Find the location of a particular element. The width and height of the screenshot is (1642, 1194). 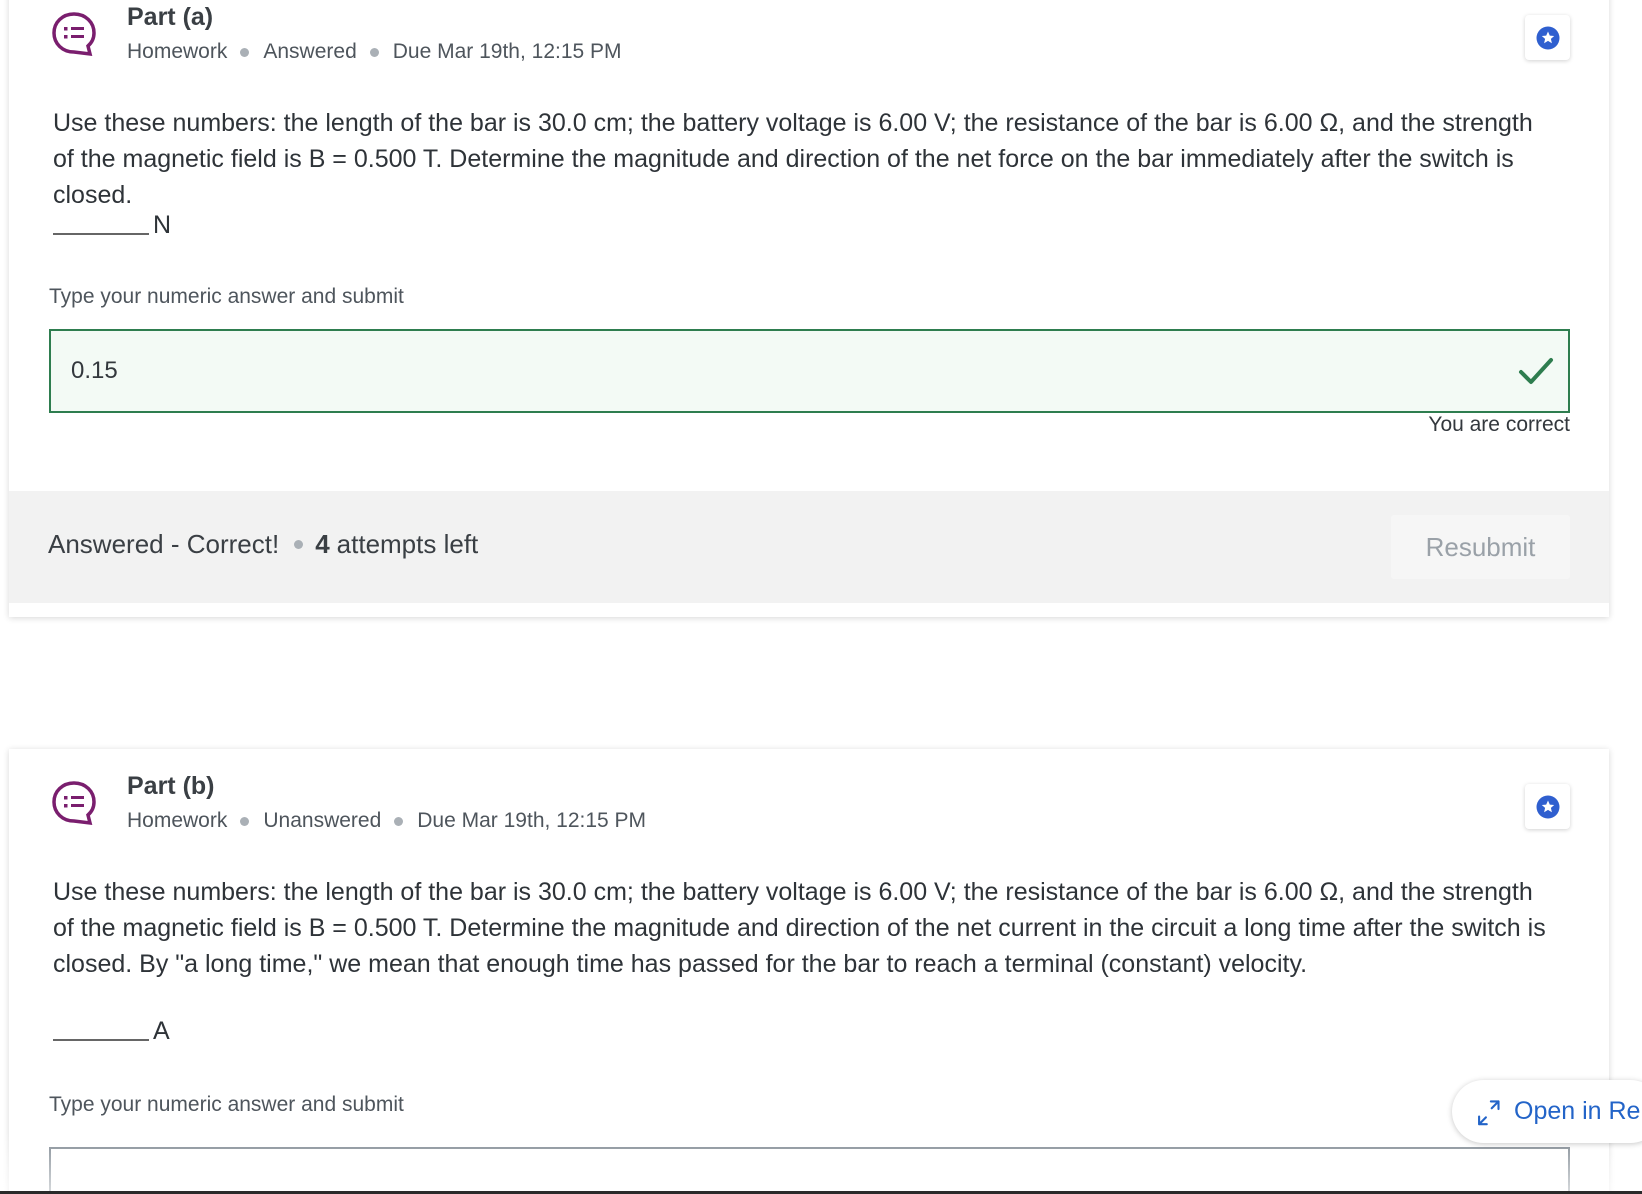

unit-label: A is located at coordinates (161, 1031).